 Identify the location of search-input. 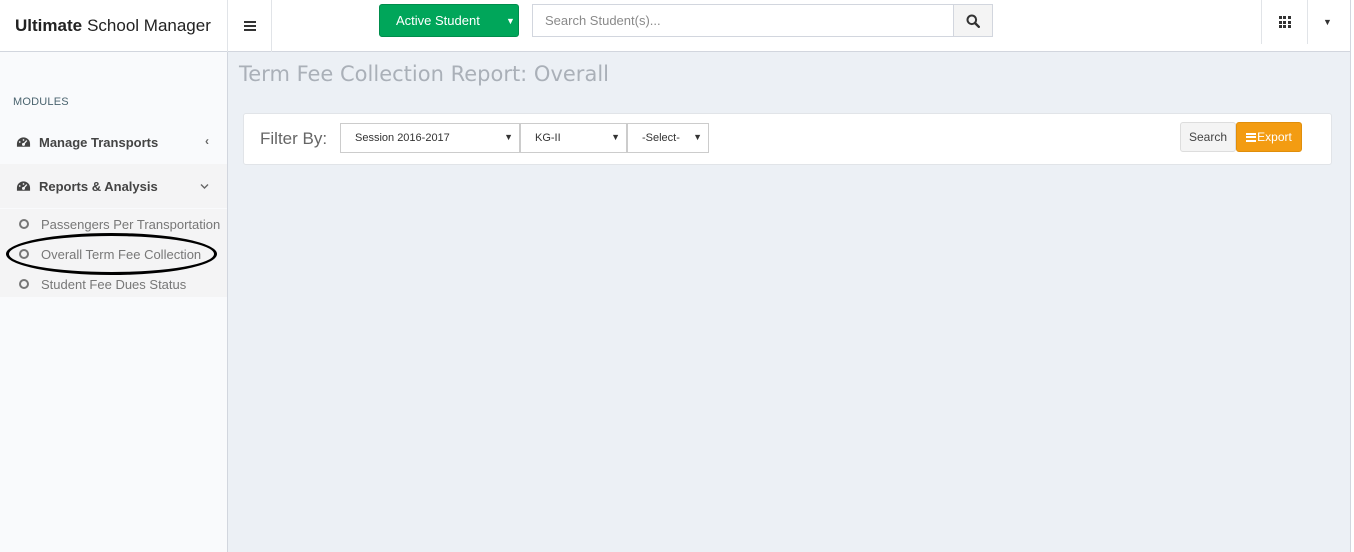
(743, 20).